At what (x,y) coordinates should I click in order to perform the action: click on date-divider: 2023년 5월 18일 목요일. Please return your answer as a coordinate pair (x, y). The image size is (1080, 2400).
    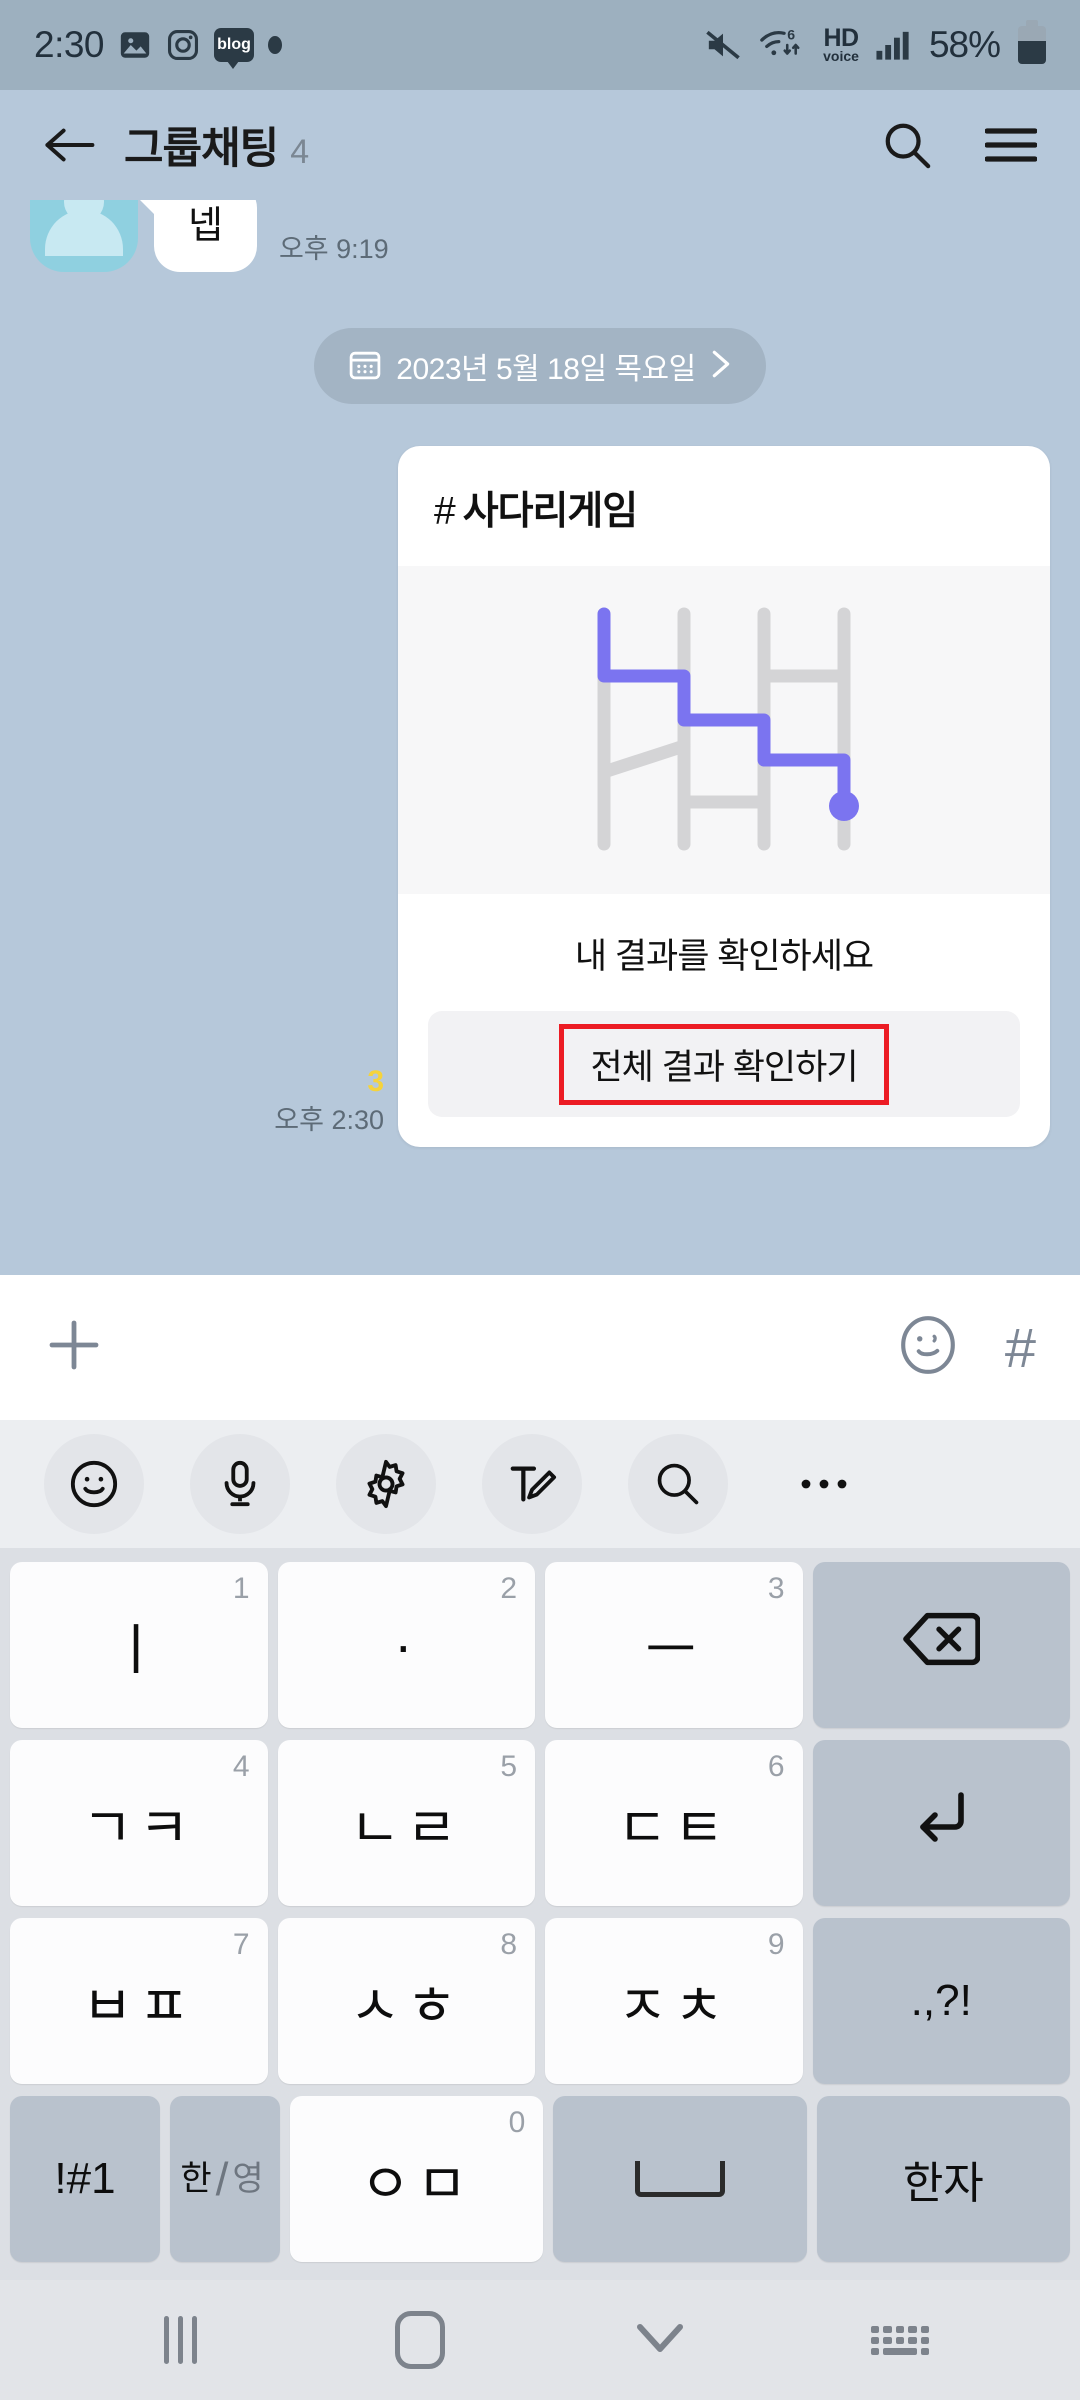
    Looking at the image, I should click on (540, 366).